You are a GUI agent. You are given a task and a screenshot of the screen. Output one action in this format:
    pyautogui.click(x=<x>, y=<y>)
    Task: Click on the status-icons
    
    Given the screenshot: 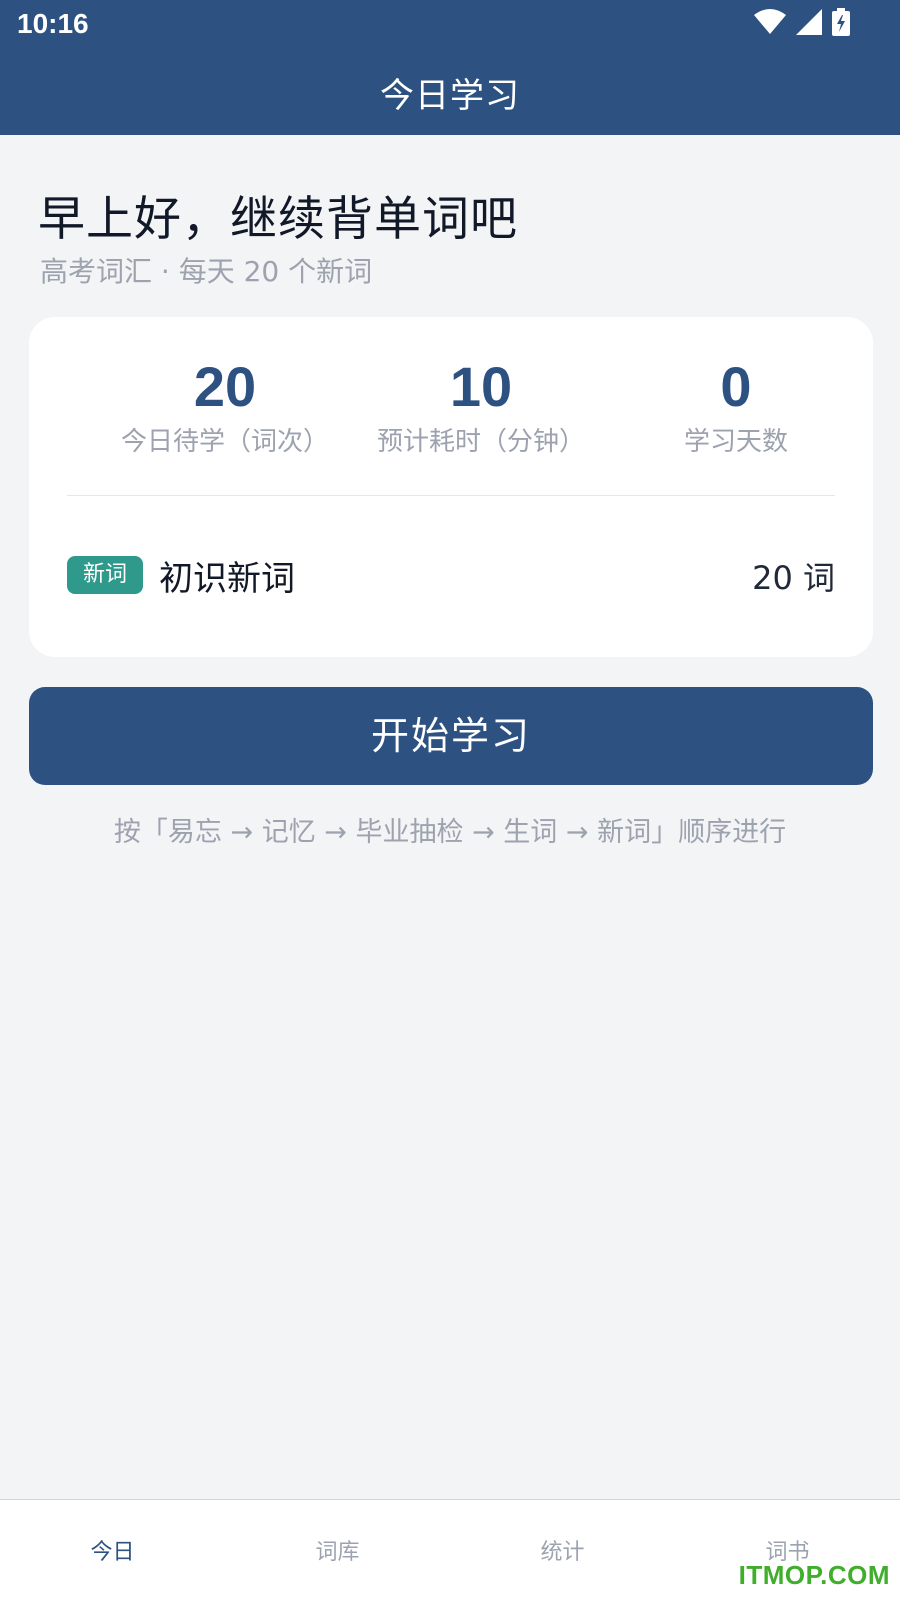 What is the action you would take?
    pyautogui.click(x=802, y=22)
    